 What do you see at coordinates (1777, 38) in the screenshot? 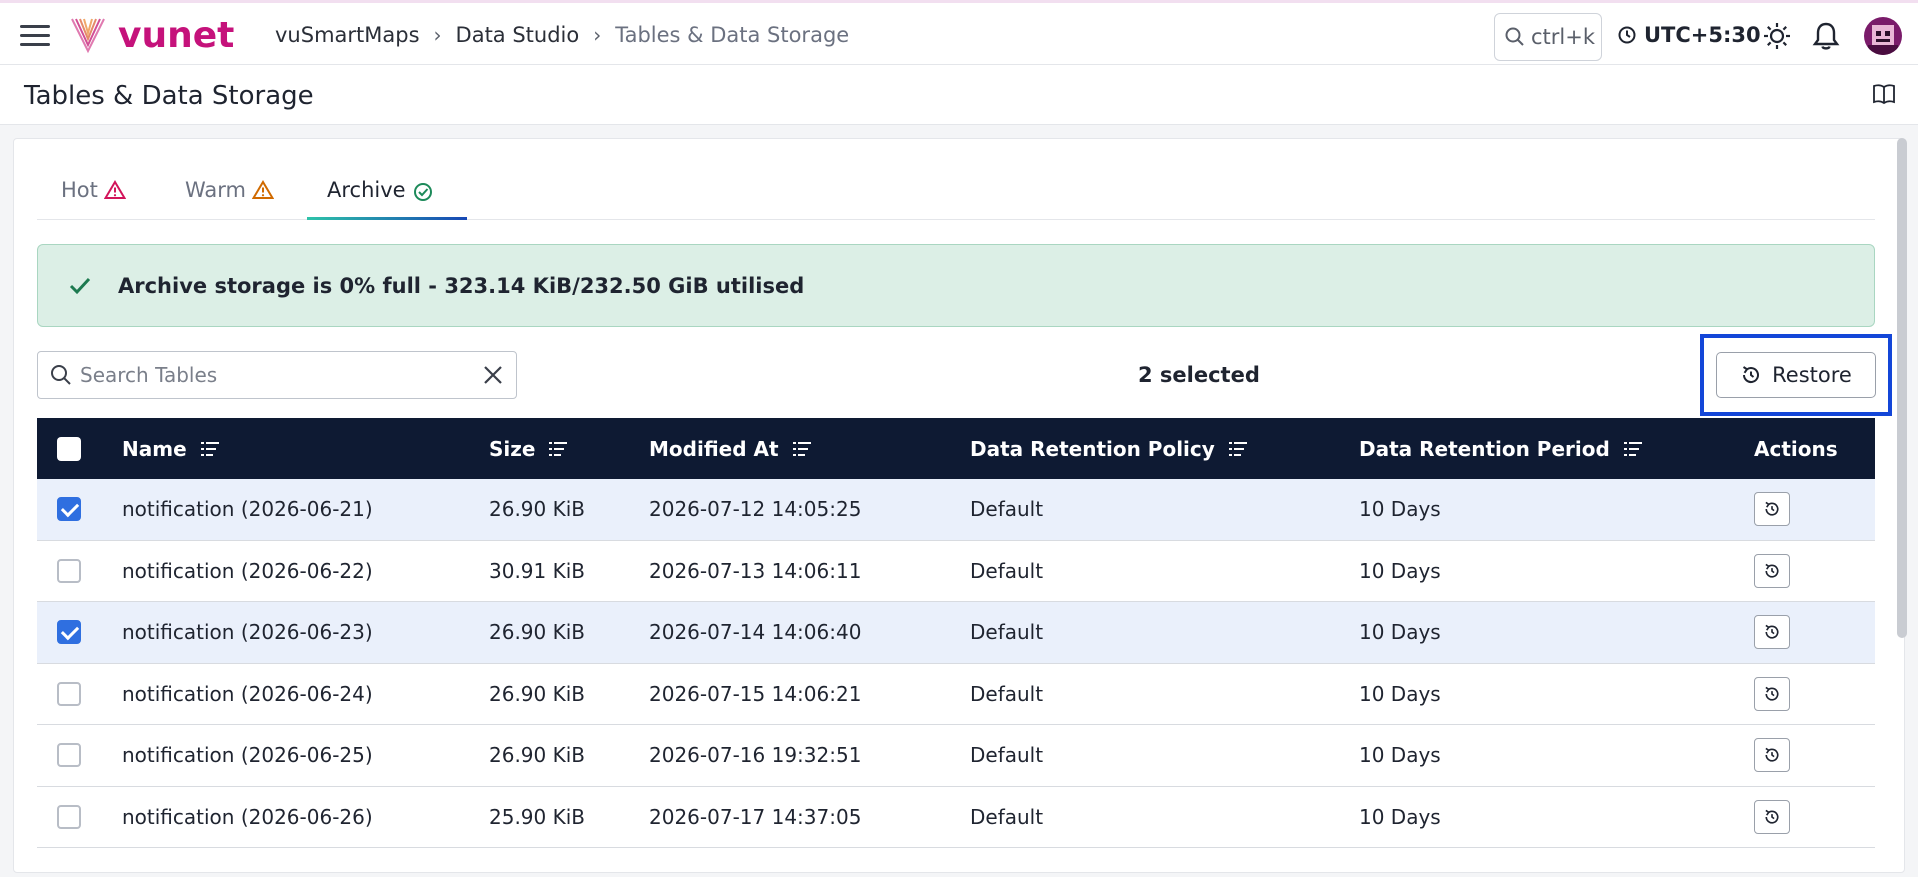
I see `theme-toggle-icon` at bounding box center [1777, 38].